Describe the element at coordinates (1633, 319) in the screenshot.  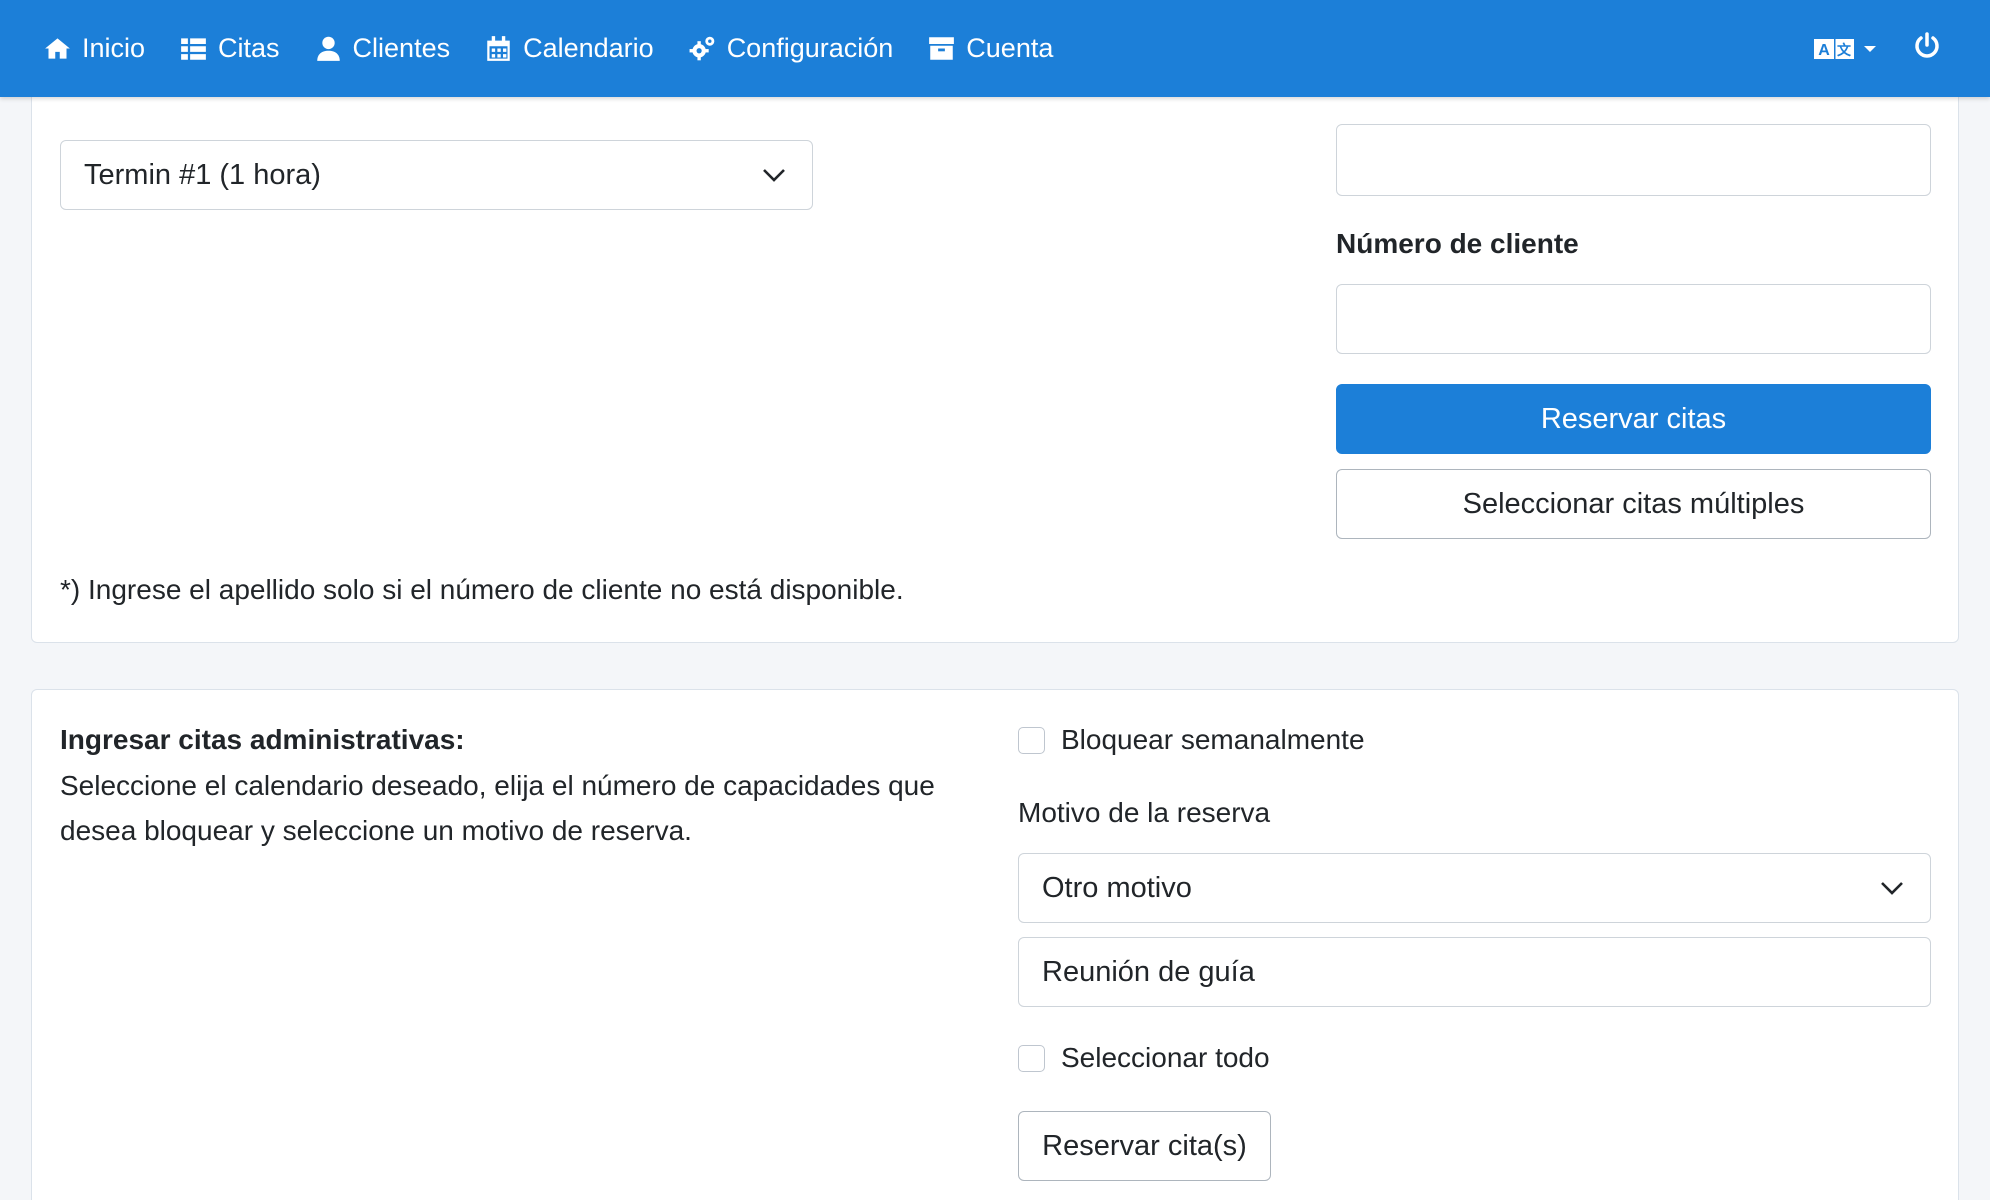
I see `customer-number-input` at that location.